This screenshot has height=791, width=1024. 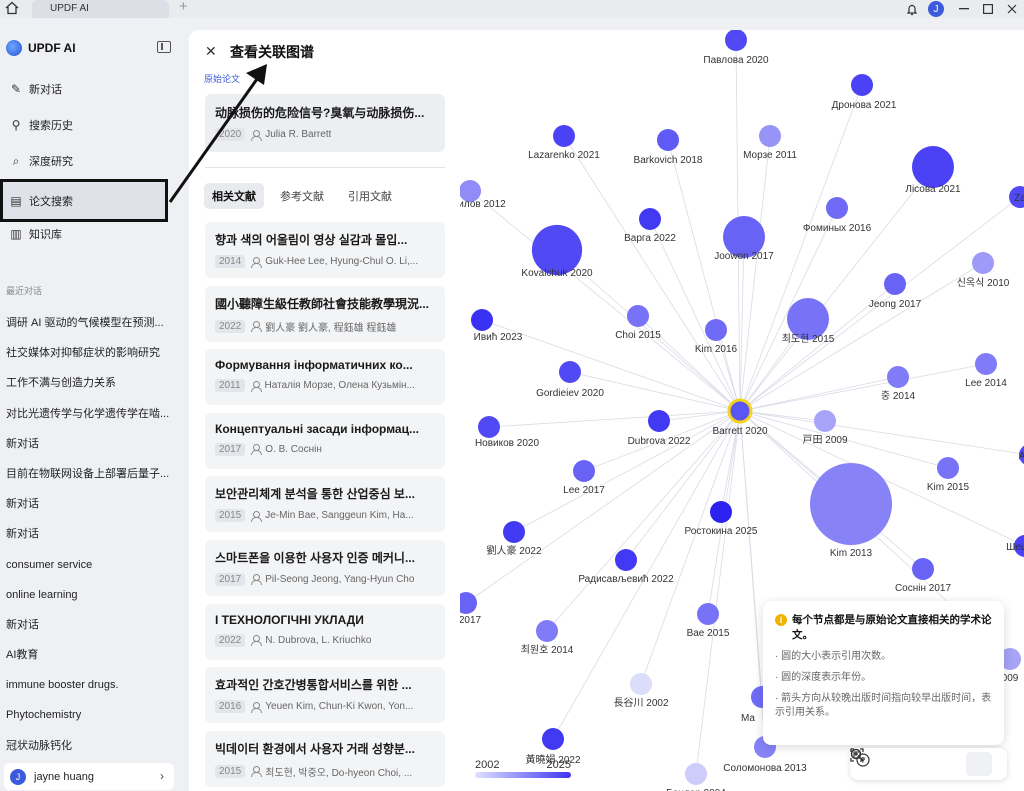 I want to click on sidebar-item-search-history: ⚲ 搜索历史, so click(x=84, y=125).